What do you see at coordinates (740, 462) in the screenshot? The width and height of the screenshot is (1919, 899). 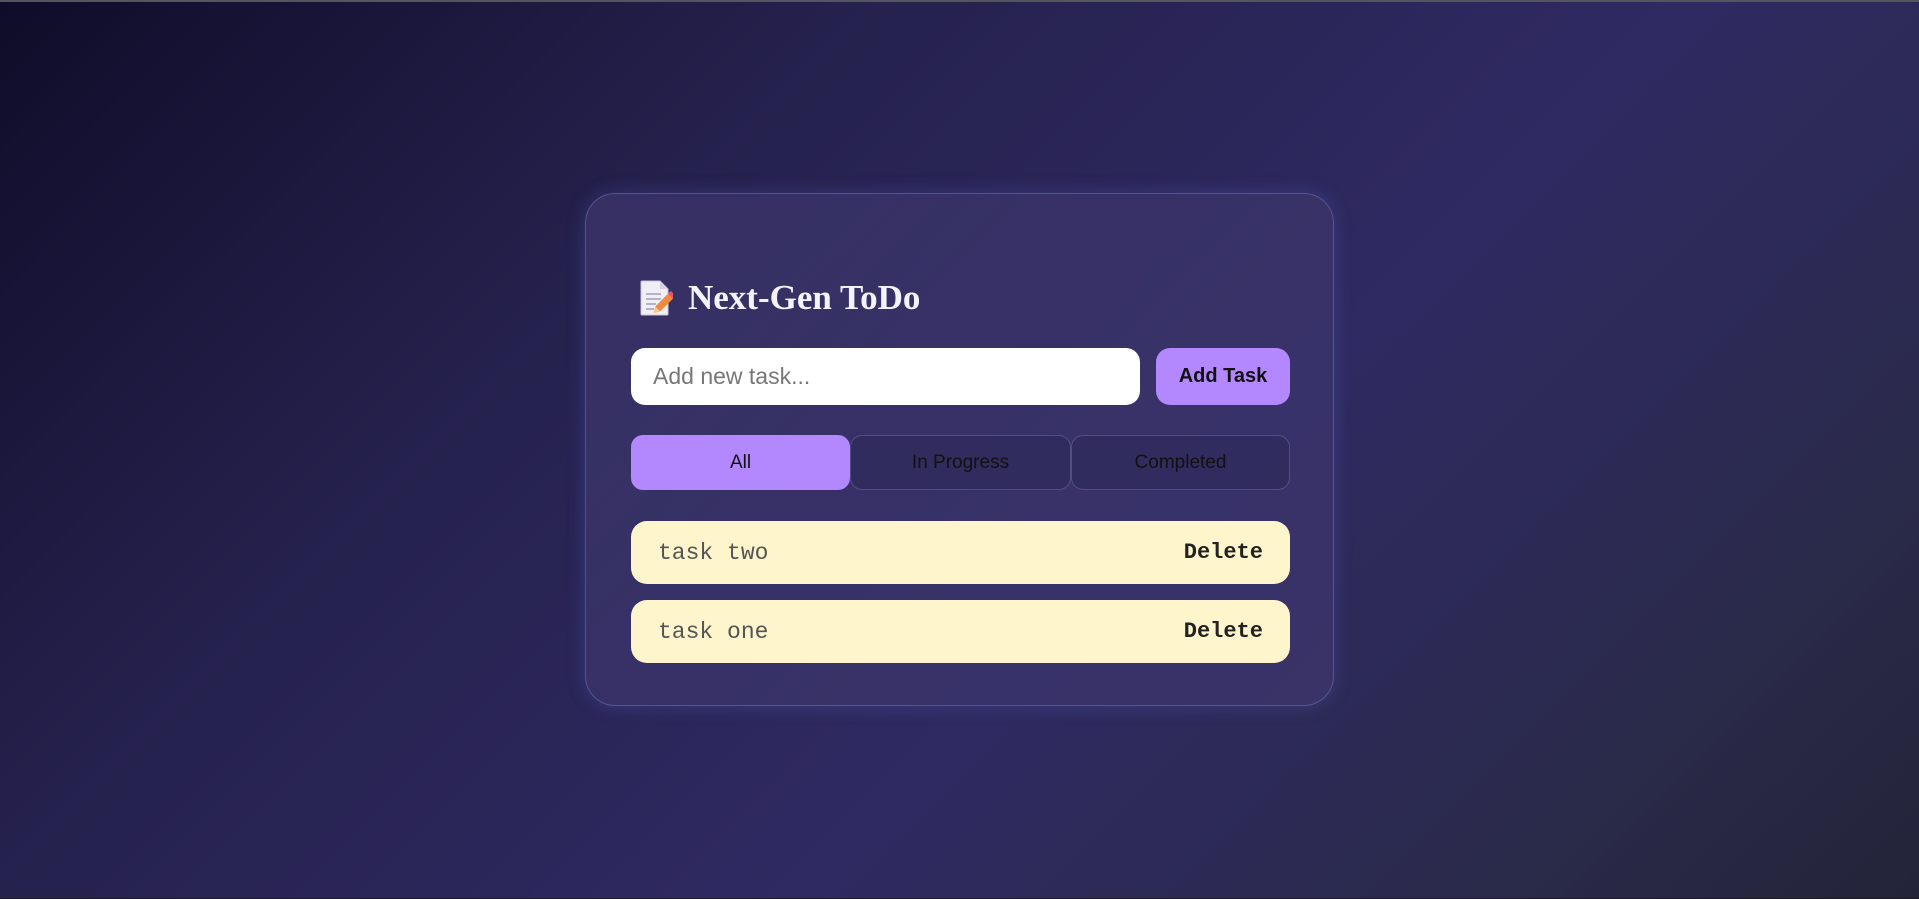 I see `filter-all-tab: All` at bounding box center [740, 462].